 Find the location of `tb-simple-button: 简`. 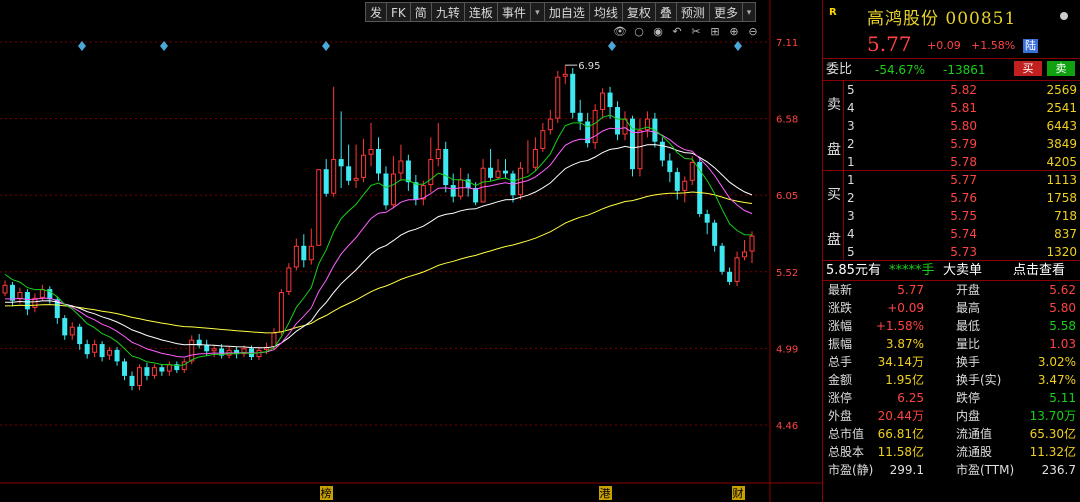

tb-simple-button: 简 is located at coordinates (420, 12).